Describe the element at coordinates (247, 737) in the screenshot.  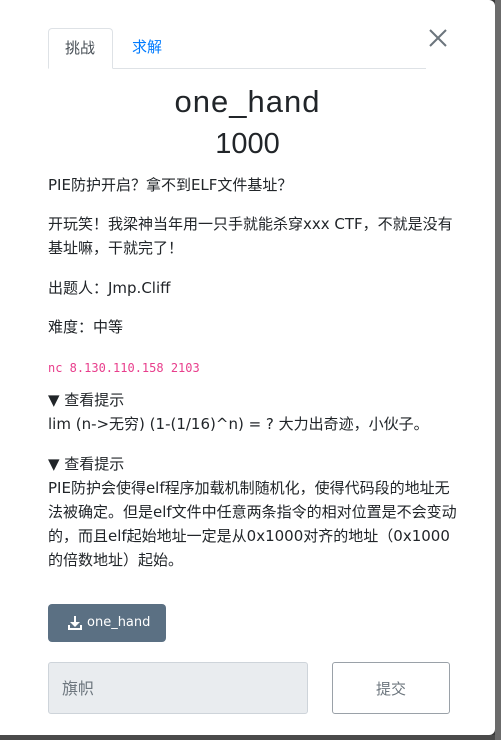
I see `backdrop-edge-bottom` at that location.